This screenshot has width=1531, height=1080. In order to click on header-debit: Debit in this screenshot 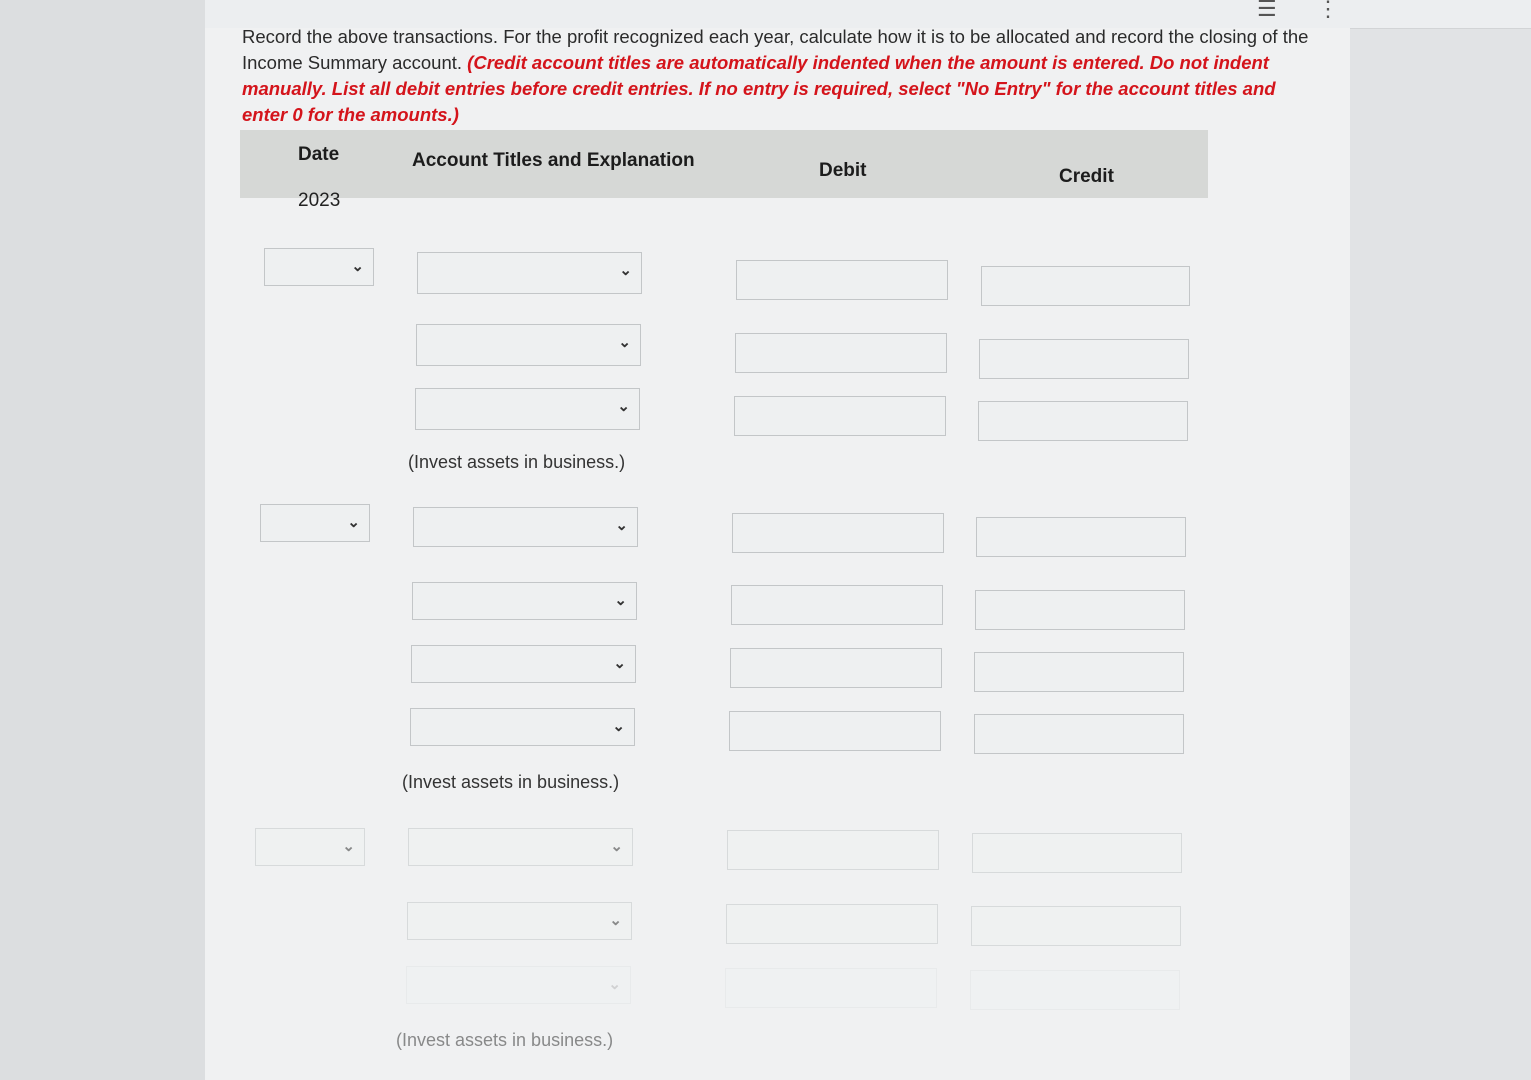, I will do `click(843, 170)`.